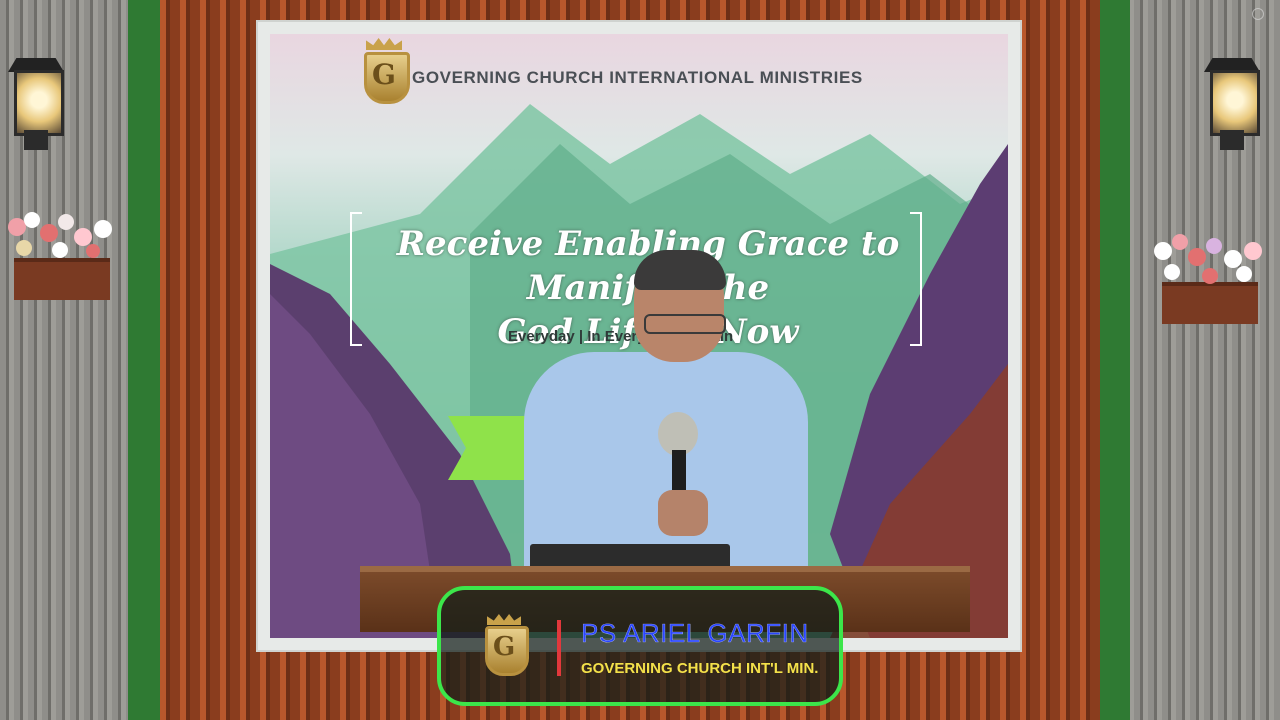  Describe the element at coordinates (695, 633) in the screenshot. I see `speaker-name: PS ARIEL GARFIN` at that location.